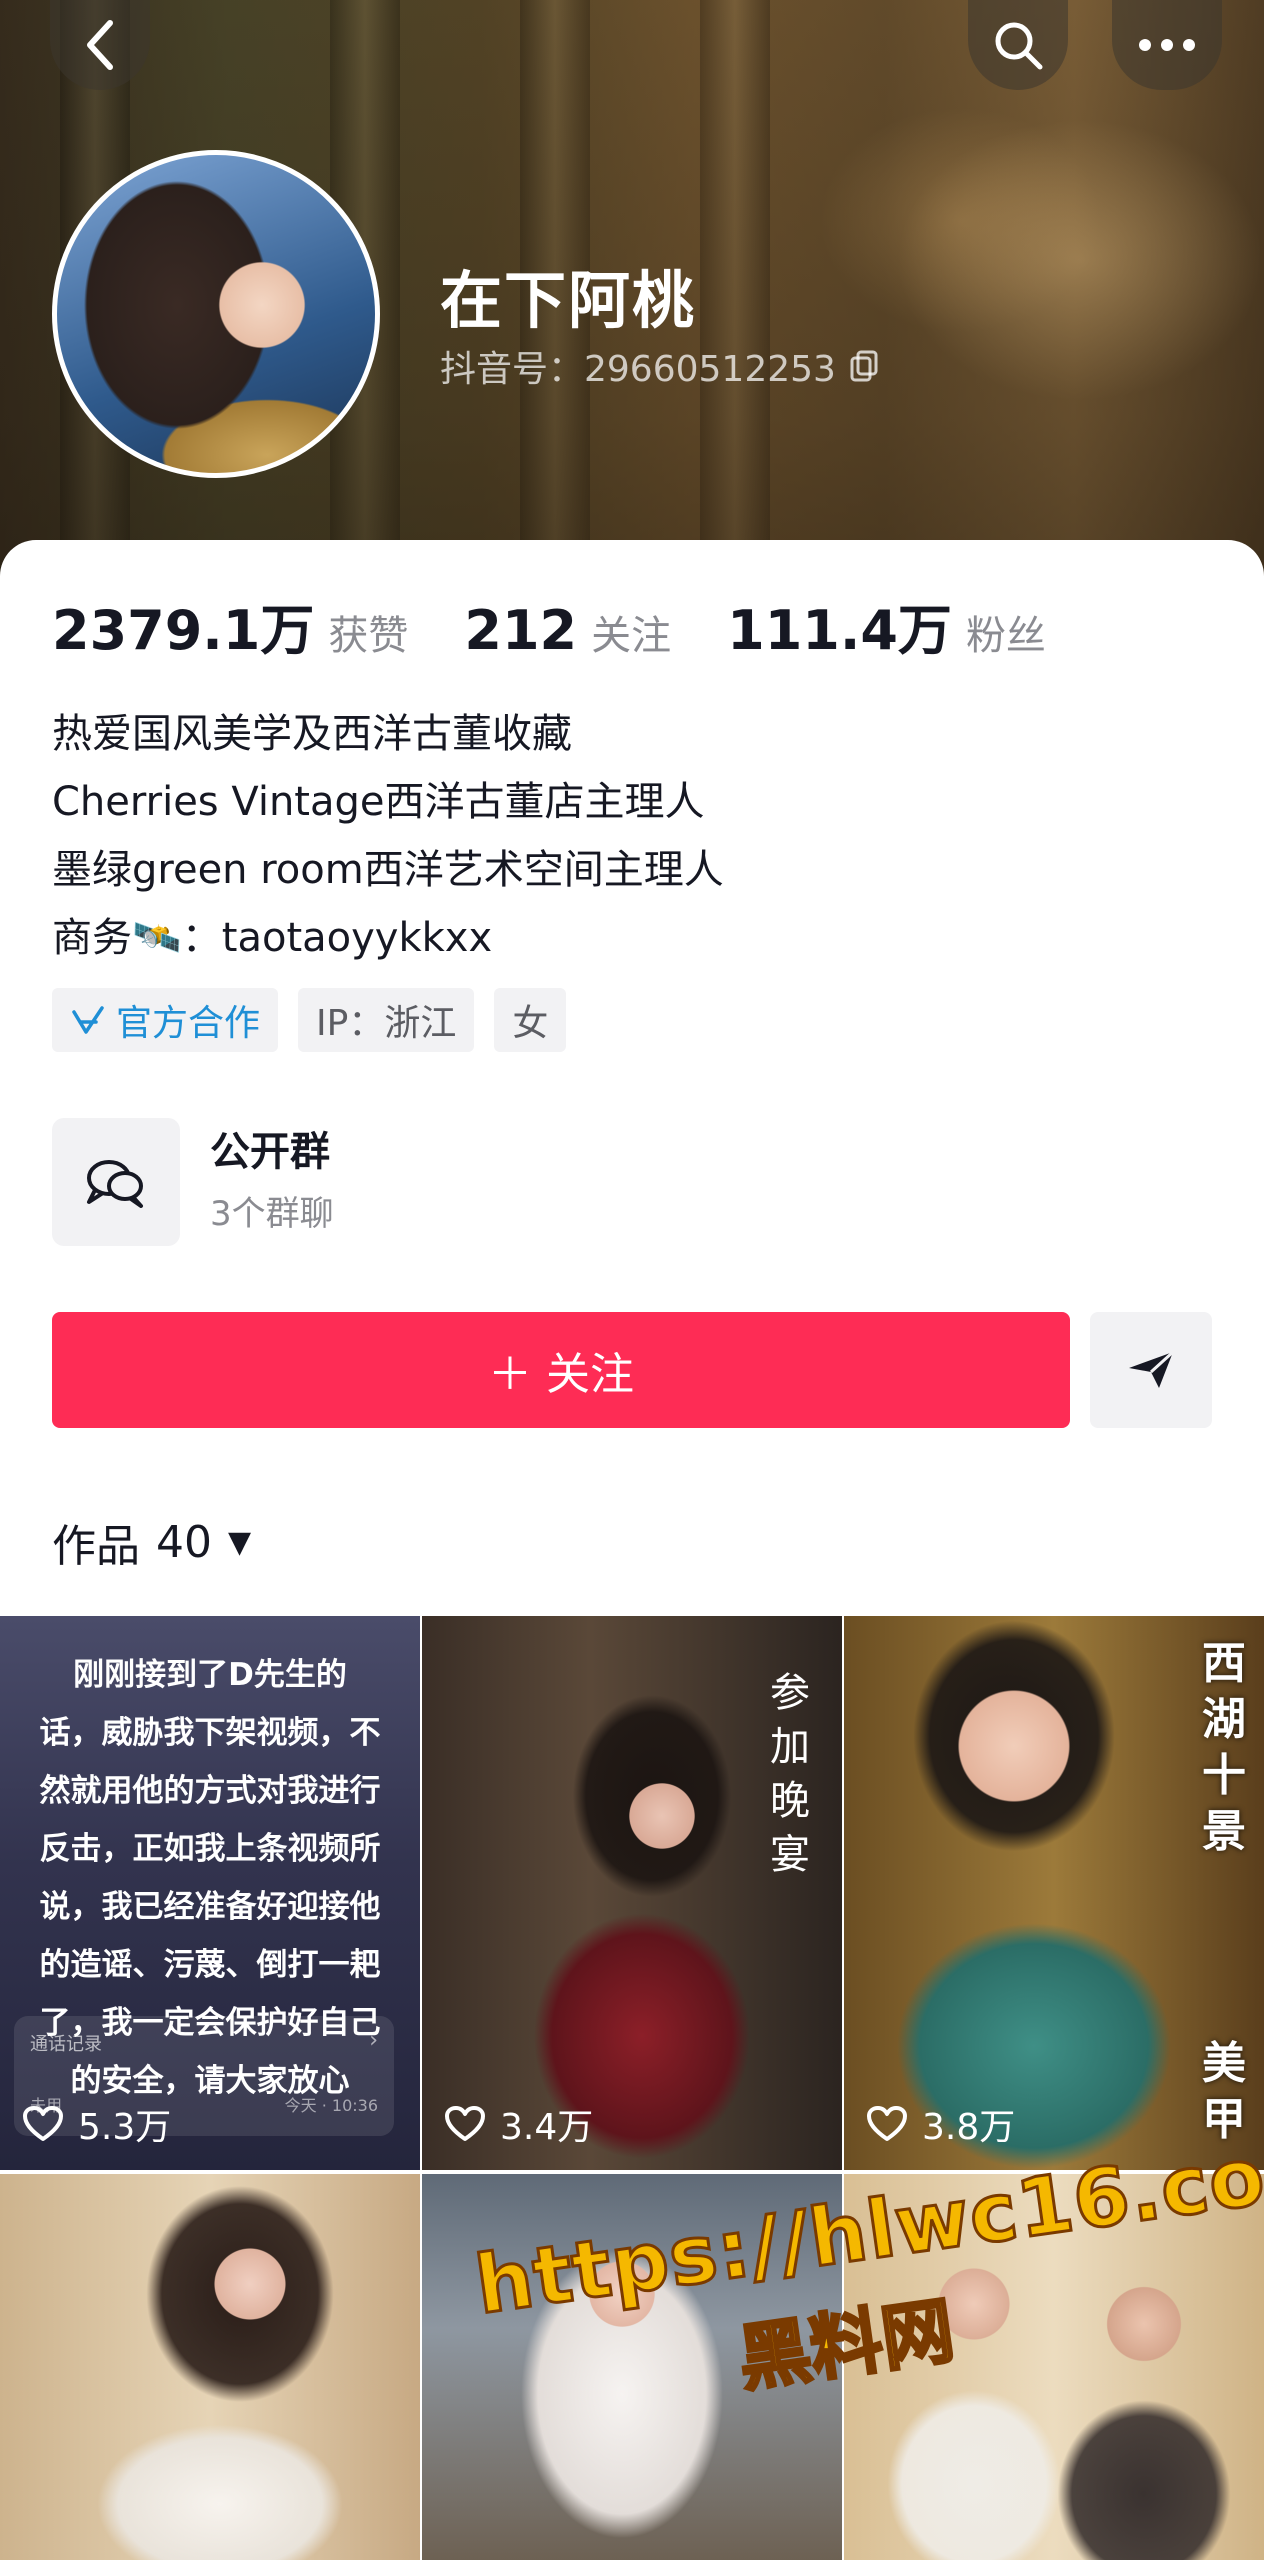 The height and width of the screenshot is (2560, 1264). What do you see at coordinates (521, 630) in the screenshot?
I see `following-count: 212` at bounding box center [521, 630].